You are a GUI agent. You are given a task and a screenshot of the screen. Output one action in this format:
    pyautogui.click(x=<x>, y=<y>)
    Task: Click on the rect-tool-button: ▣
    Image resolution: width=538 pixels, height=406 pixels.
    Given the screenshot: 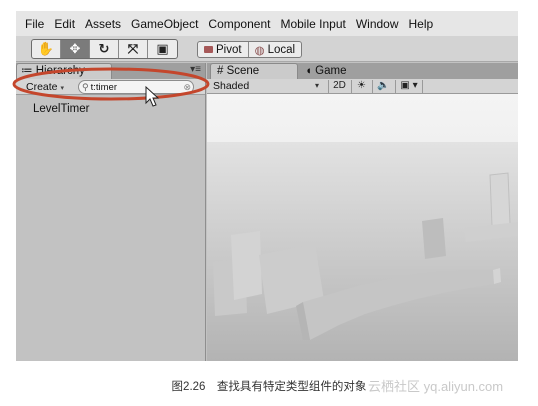 What is the action you would take?
    pyautogui.click(x=162, y=49)
    